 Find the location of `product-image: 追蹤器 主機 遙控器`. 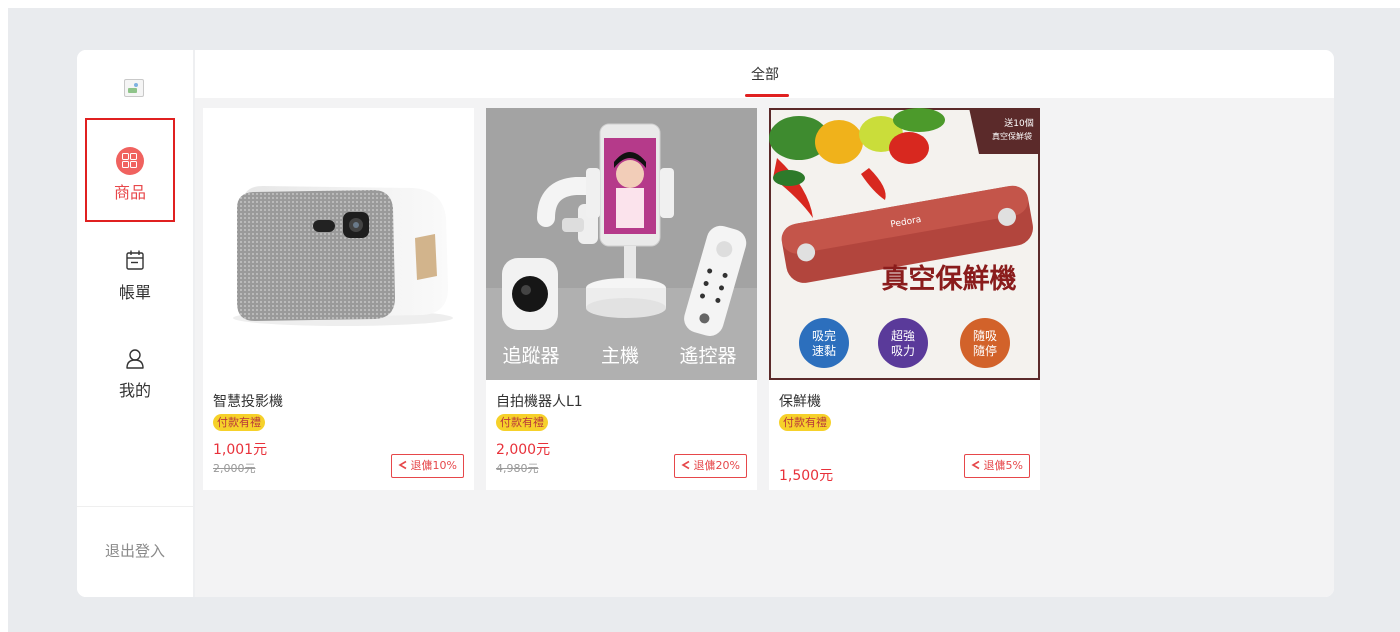

product-image: 追蹤器 主機 遙控器 is located at coordinates (621, 244).